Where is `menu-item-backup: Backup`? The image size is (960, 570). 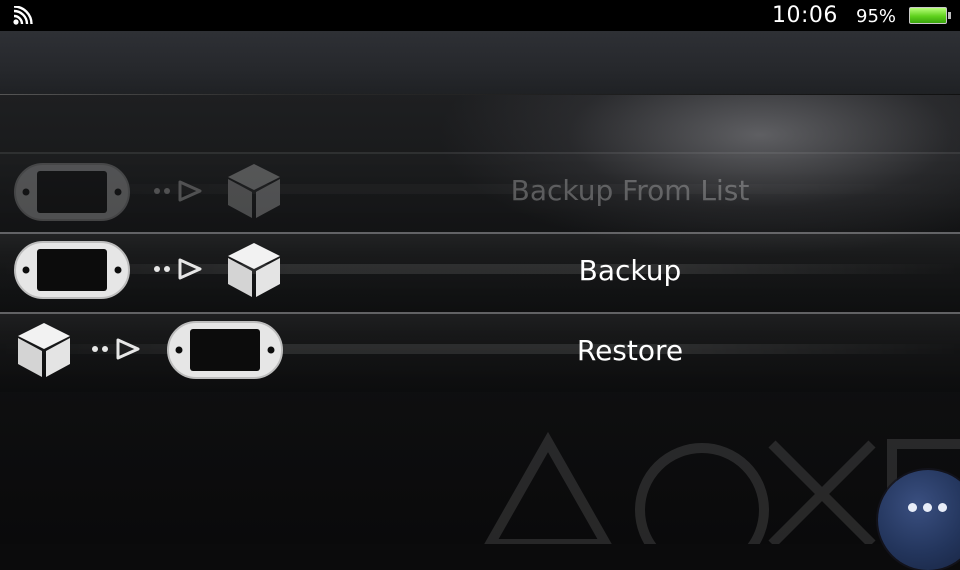 menu-item-backup: Backup is located at coordinates (480, 272).